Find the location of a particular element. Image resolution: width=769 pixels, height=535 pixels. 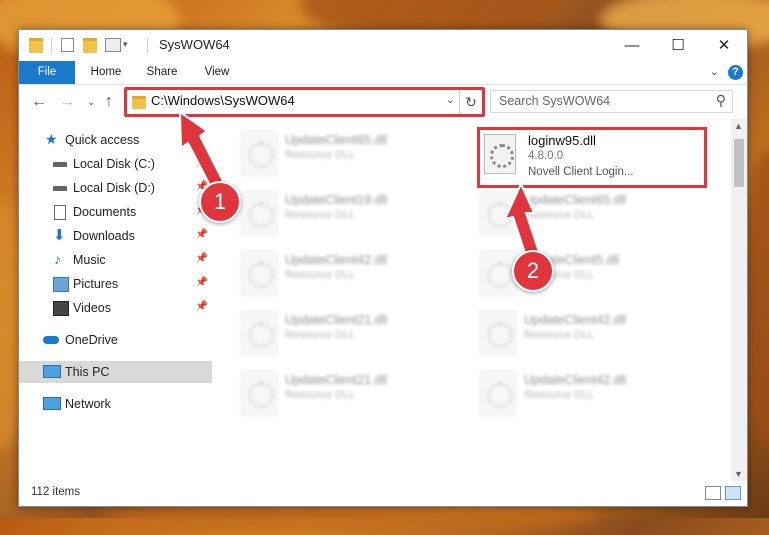

list-item: UpdateClient19.dll Resource DLL is located at coordinates (351, 212).